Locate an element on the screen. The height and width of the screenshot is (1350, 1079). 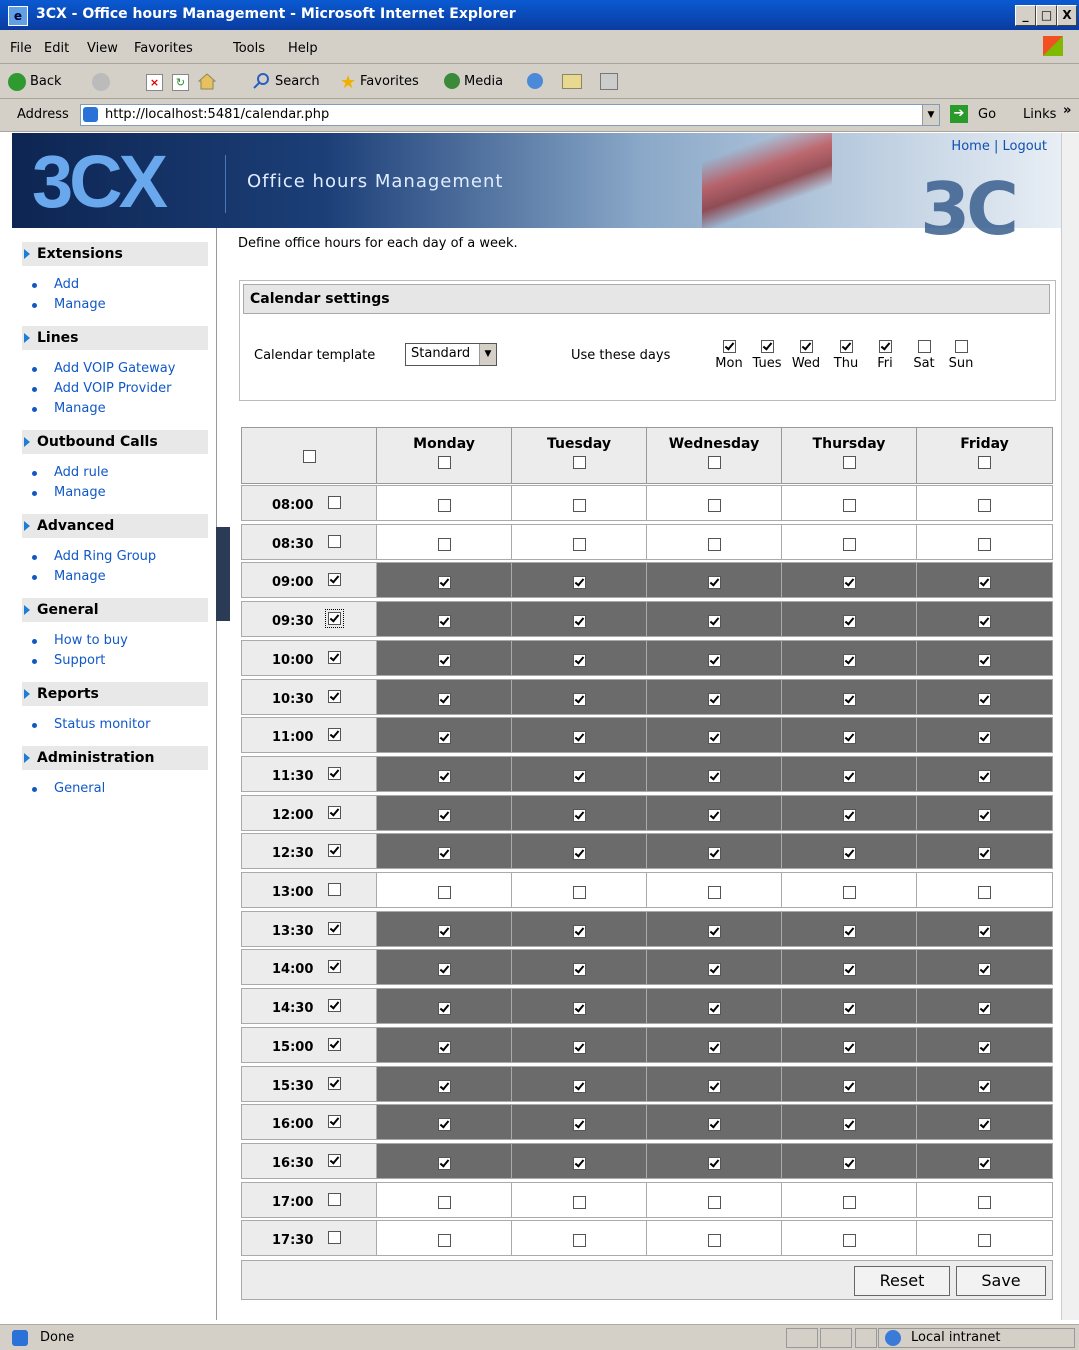
day-checkbox-fri: Fri is located at coordinates (885, 355).